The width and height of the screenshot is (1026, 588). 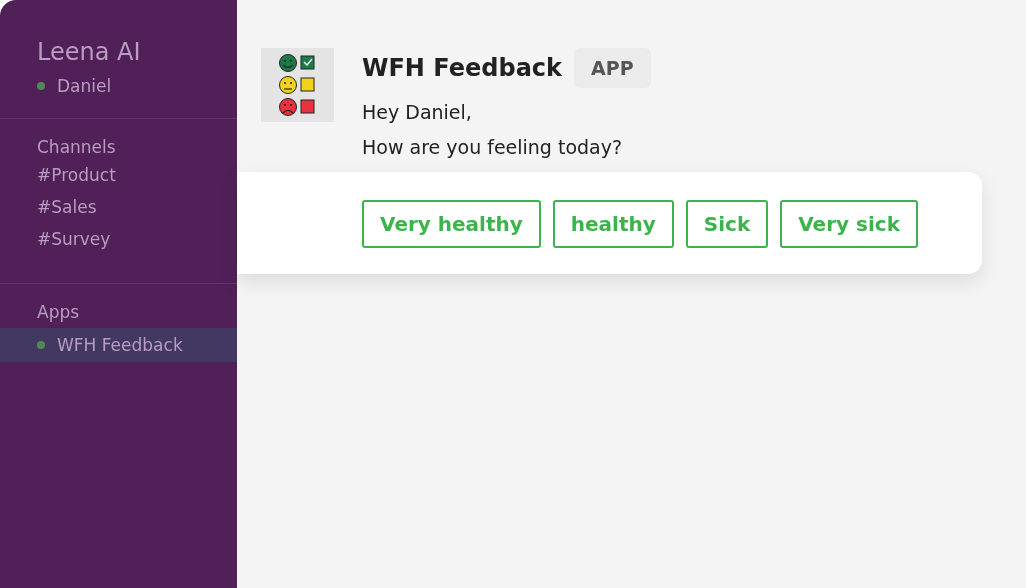 I want to click on app-tag: APP, so click(x=612, y=68).